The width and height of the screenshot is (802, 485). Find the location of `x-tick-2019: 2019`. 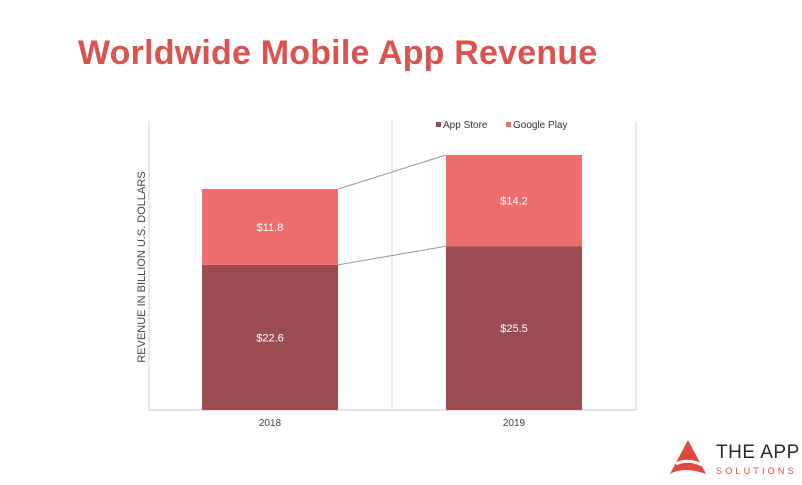

x-tick-2019: 2019 is located at coordinates (514, 423).